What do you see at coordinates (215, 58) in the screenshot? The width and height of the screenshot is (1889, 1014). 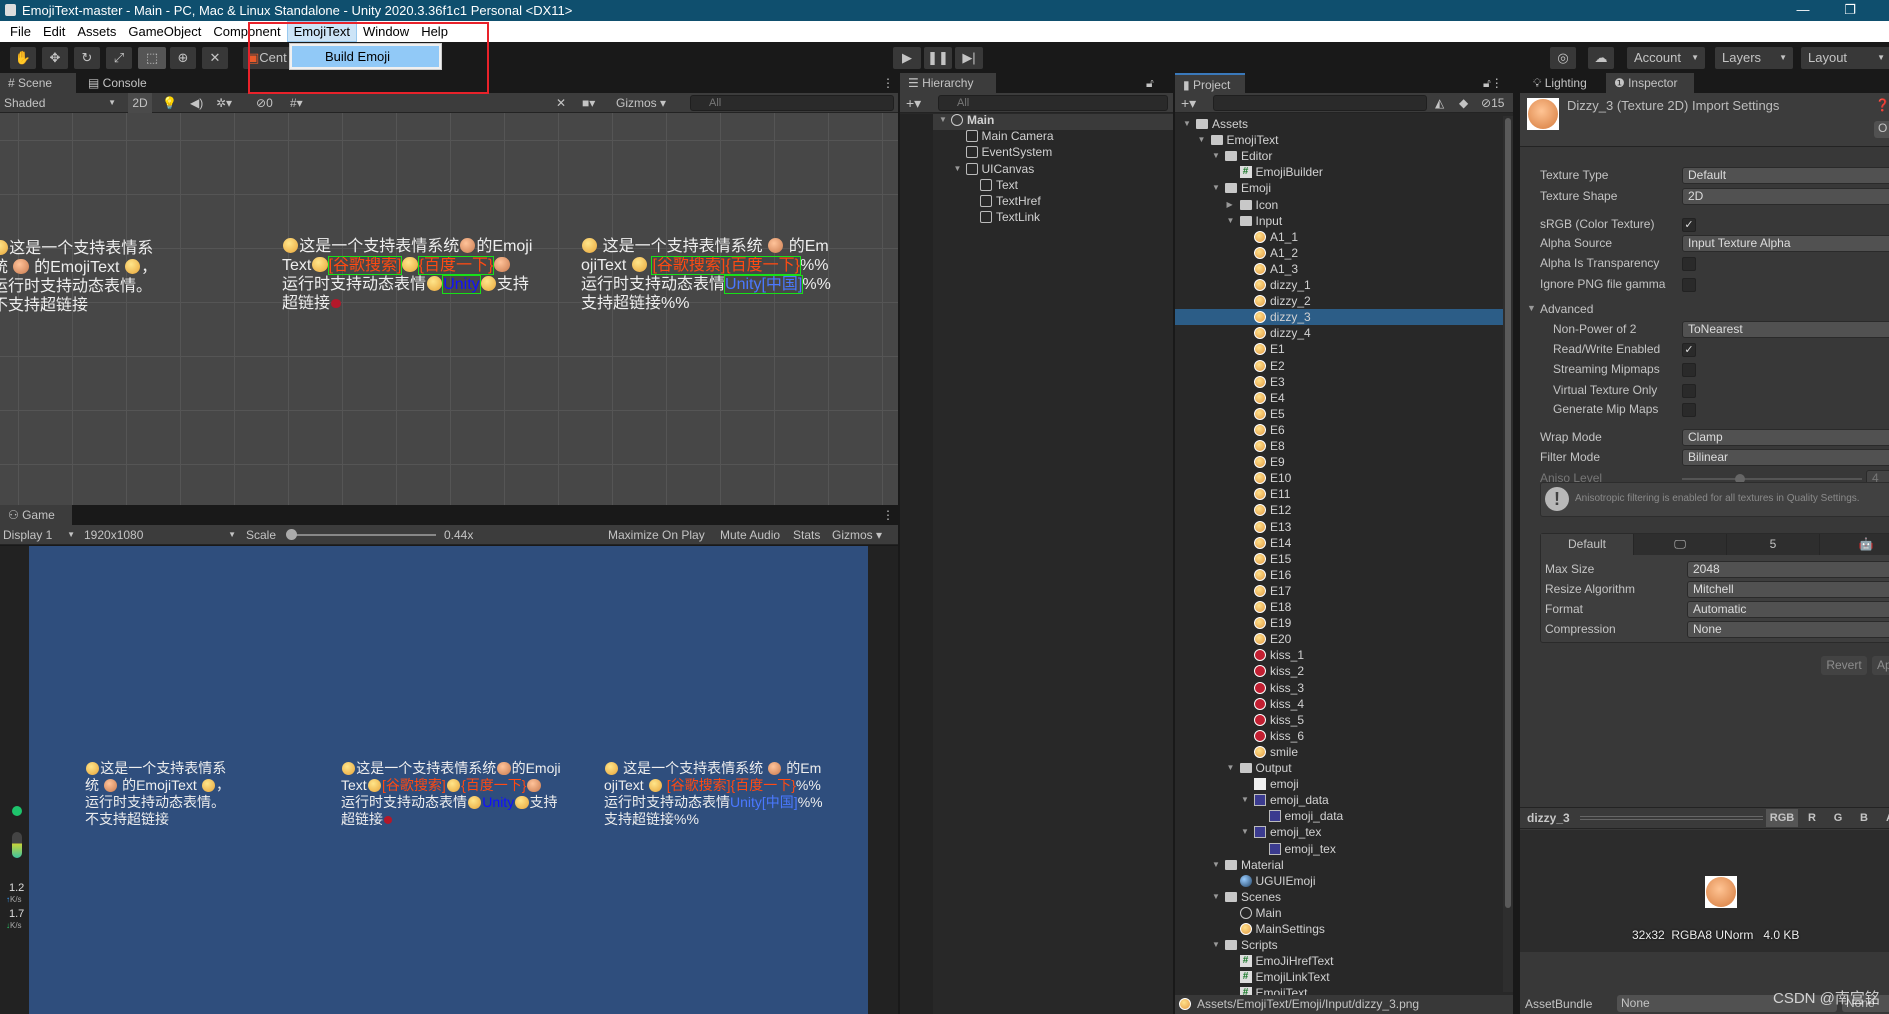 I see `custom-tool-icon: ✕` at bounding box center [215, 58].